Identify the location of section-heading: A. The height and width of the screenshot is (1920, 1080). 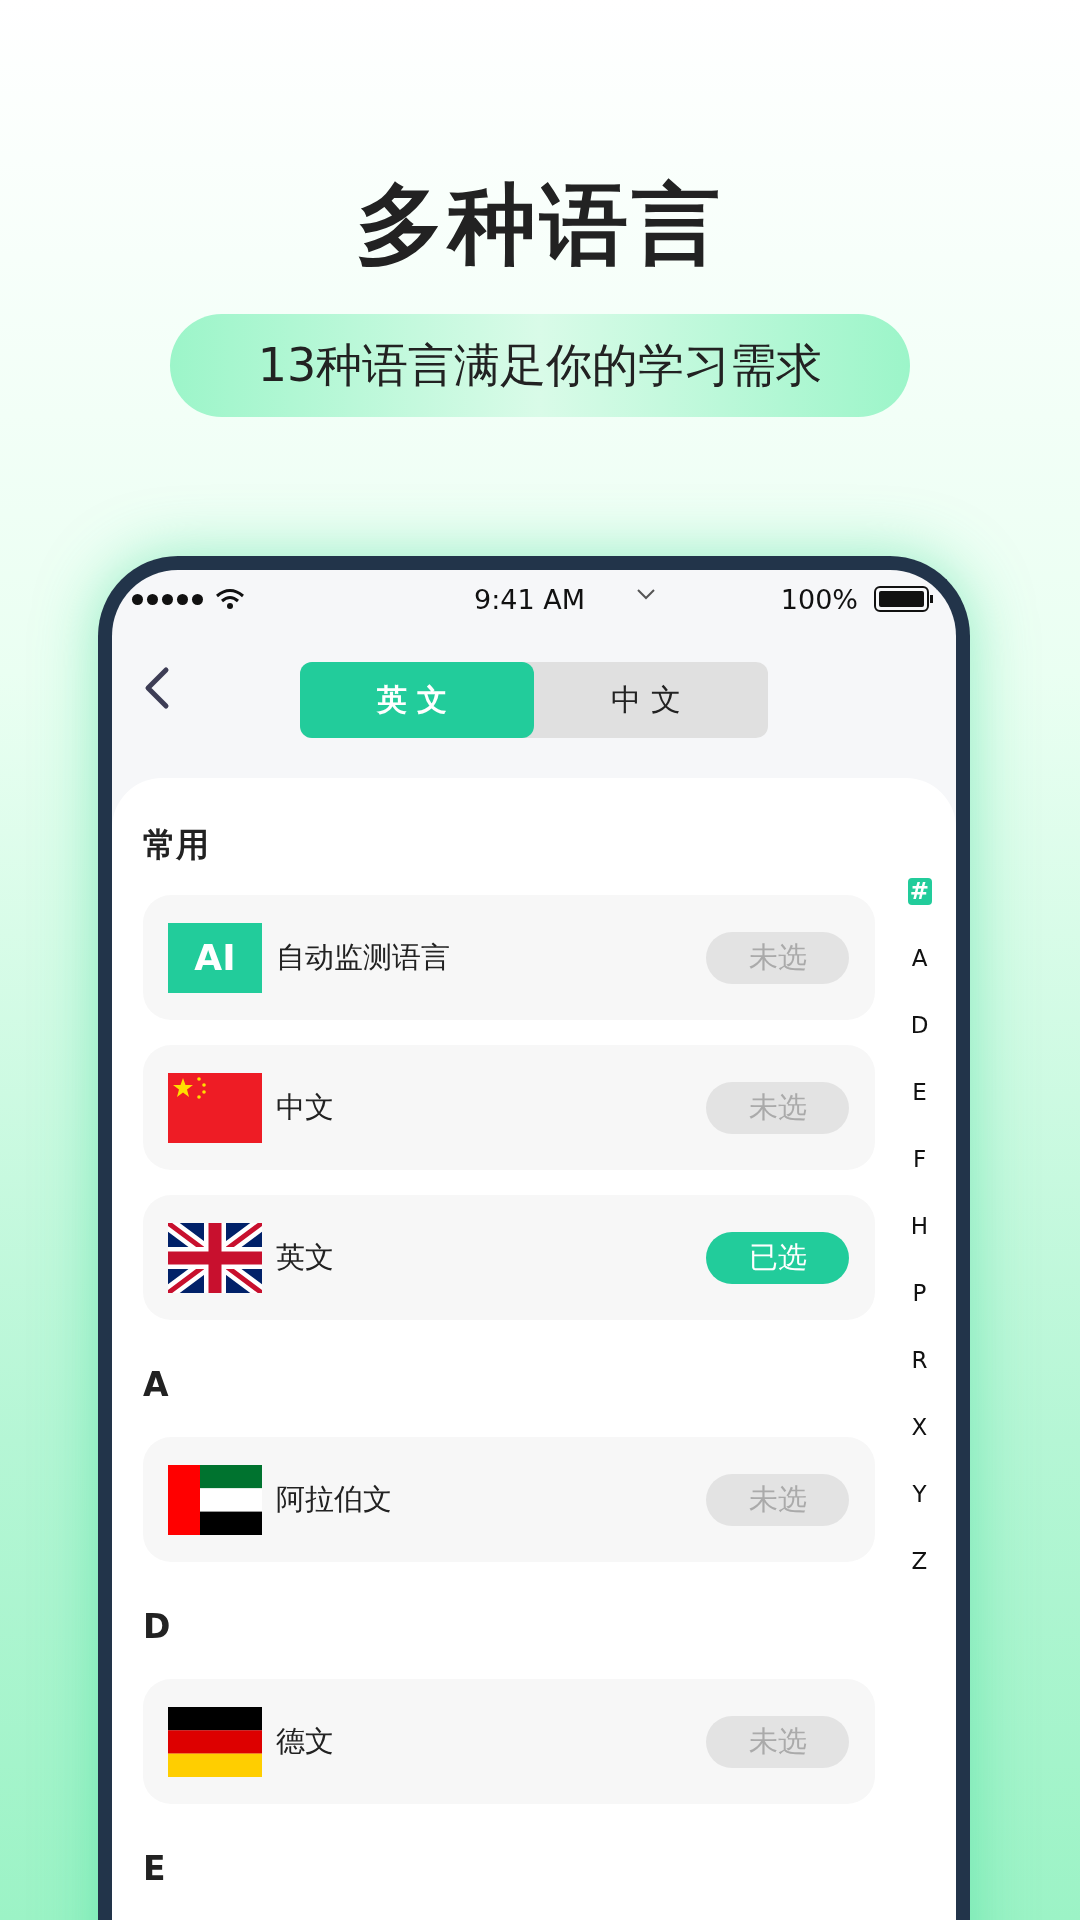
(156, 1385).